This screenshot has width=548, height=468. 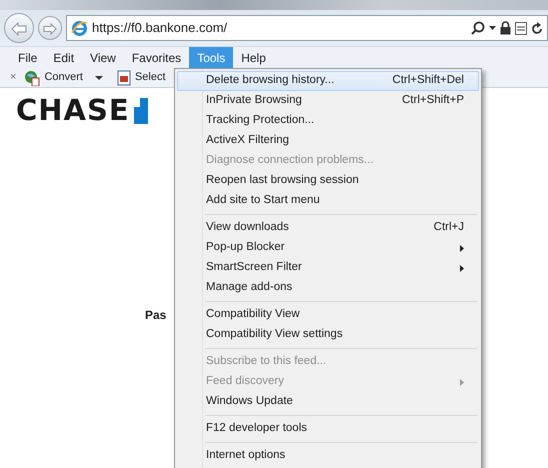 What do you see at coordinates (478, 28) in the screenshot?
I see `search-icon` at bounding box center [478, 28].